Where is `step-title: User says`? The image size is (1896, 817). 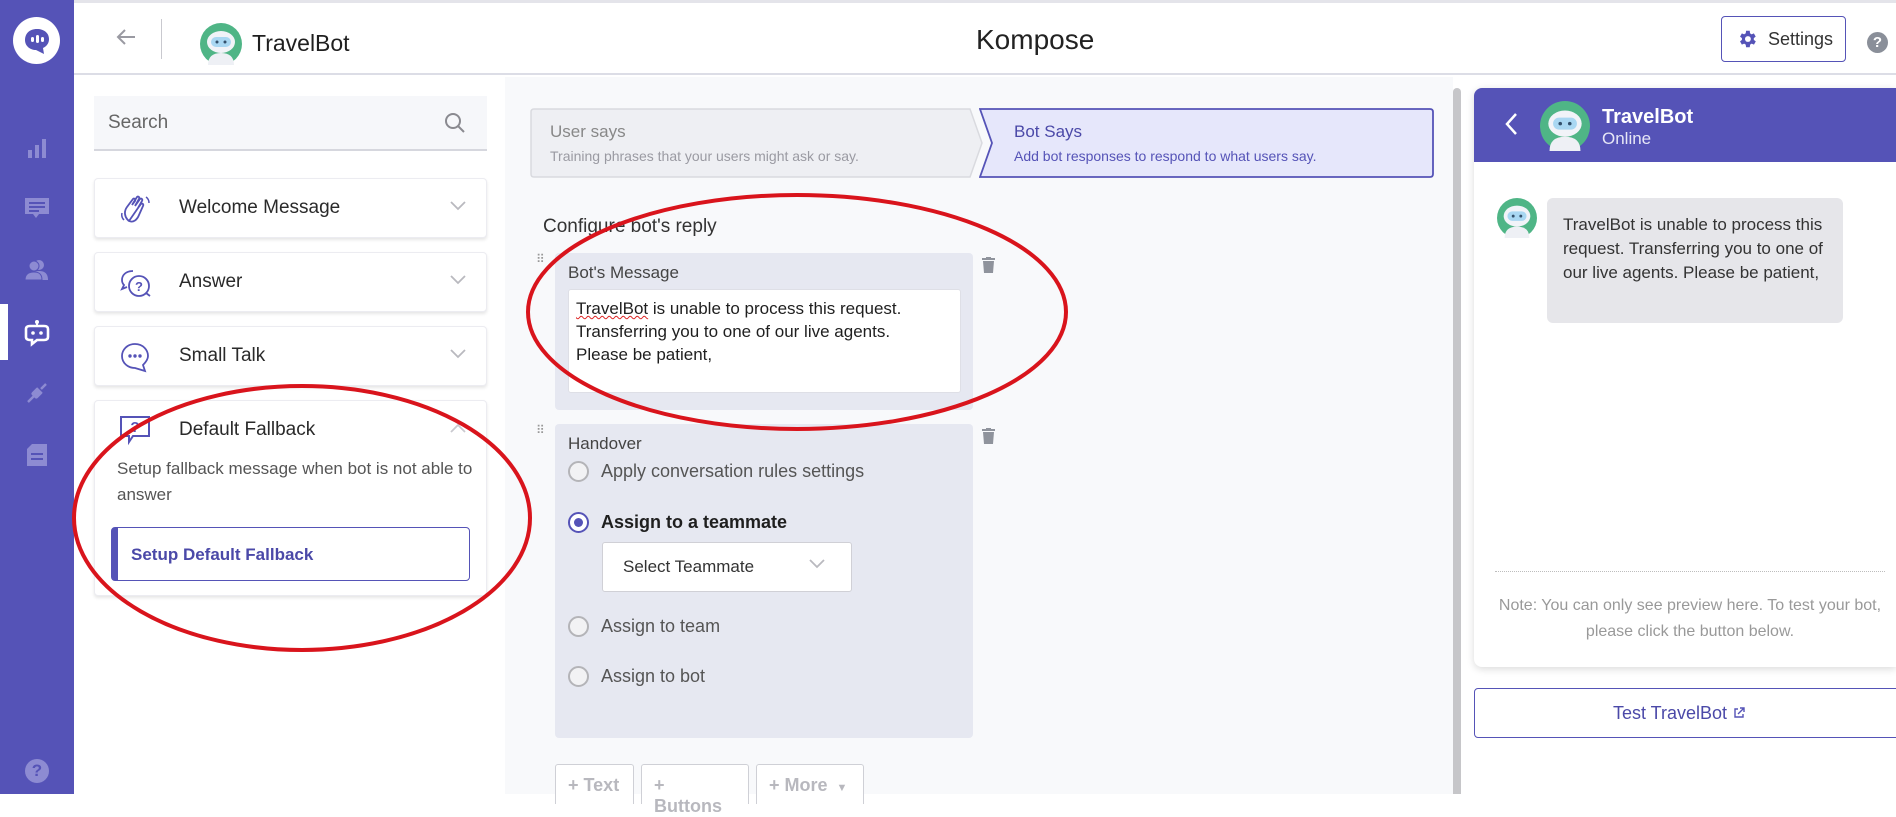 step-title: User says is located at coordinates (588, 131).